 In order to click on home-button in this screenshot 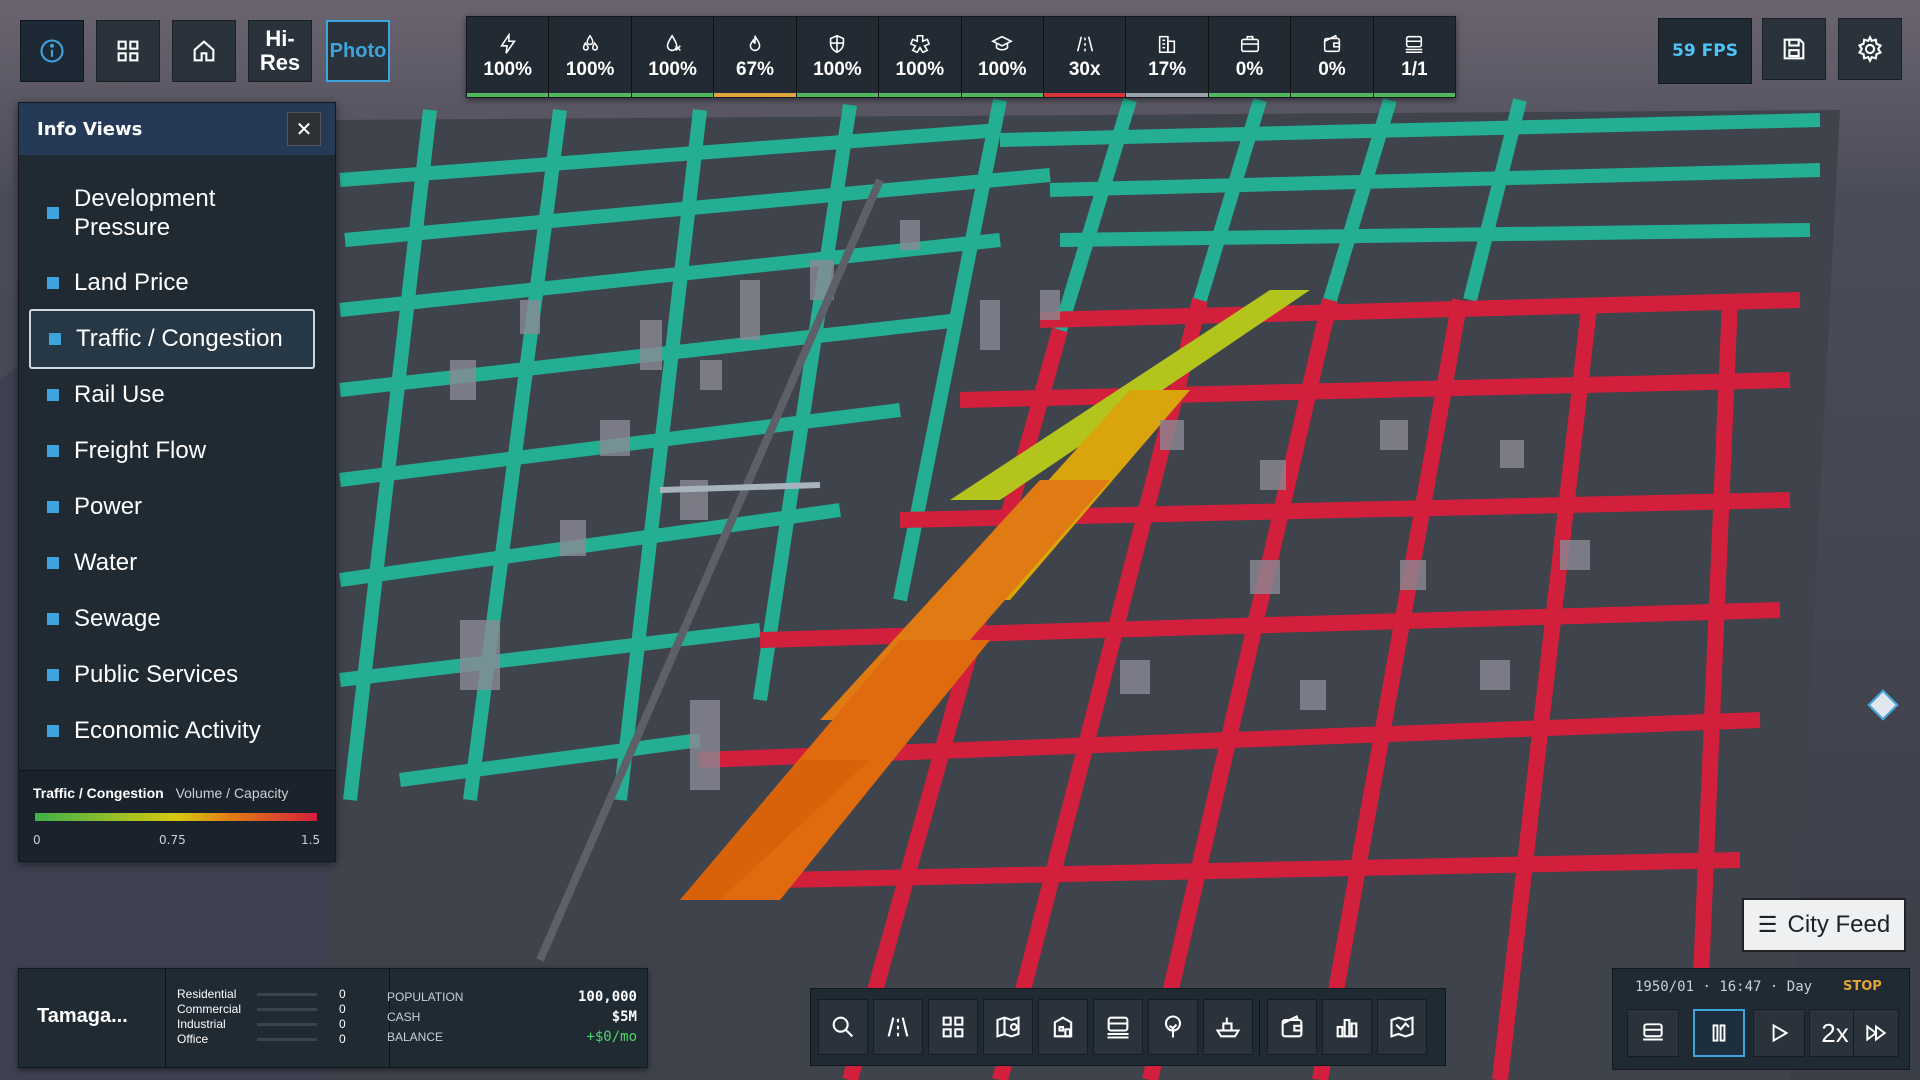, I will do `click(204, 51)`.